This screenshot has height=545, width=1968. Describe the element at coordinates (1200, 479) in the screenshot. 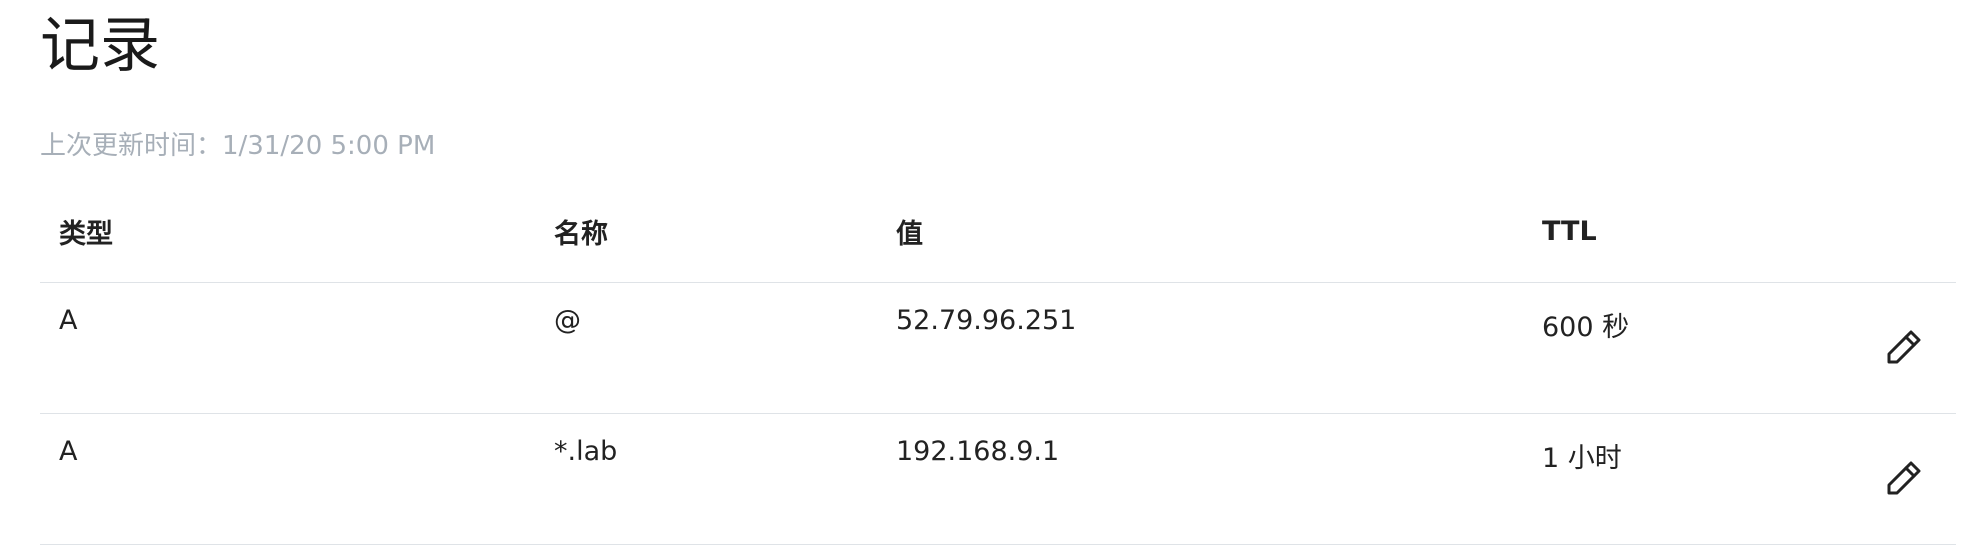

I see `record-value-cell: 192.168.9.1` at that location.